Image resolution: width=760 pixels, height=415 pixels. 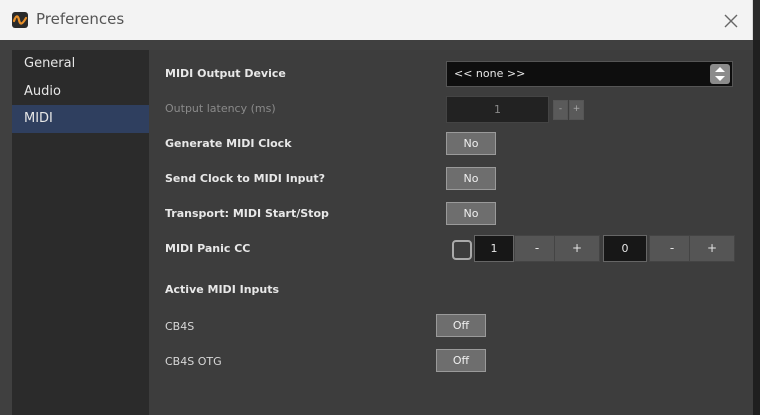 What do you see at coordinates (731, 21) in the screenshot?
I see `close-icon` at bounding box center [731, 21].